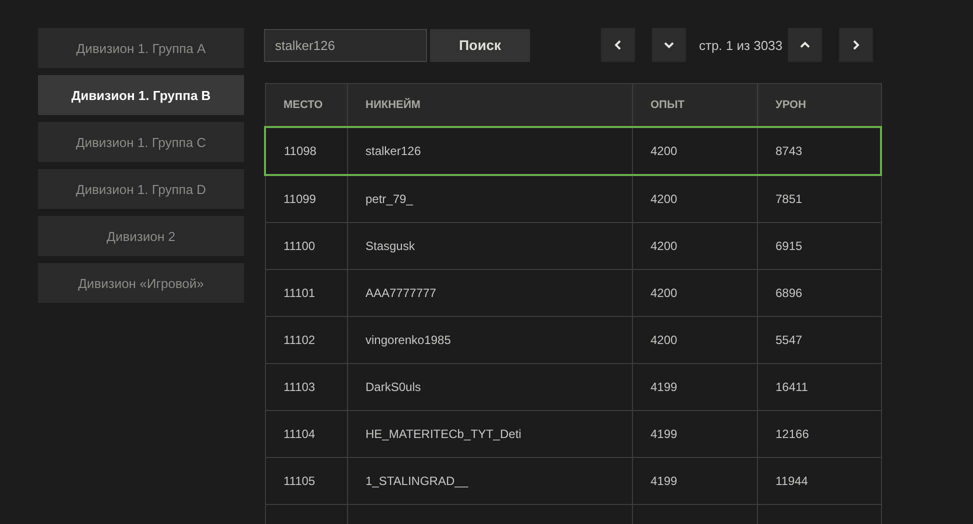  I want to click on table-cell: 1_STALINGRAD__, so click(489, 481).